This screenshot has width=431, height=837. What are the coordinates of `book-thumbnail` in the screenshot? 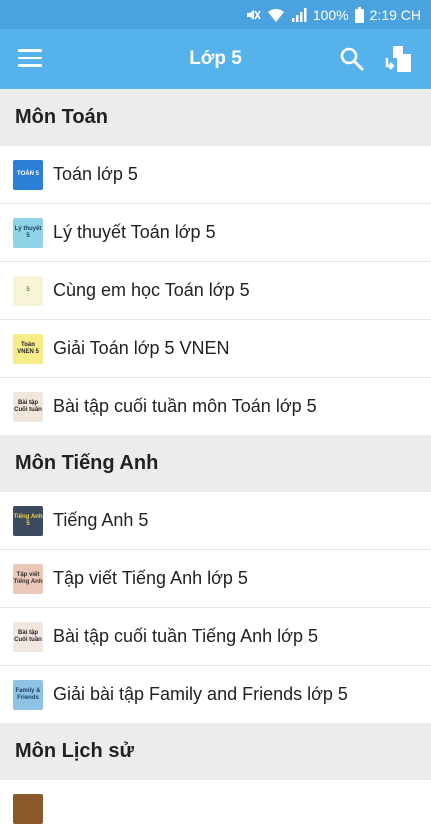 It's located at (28, 808).